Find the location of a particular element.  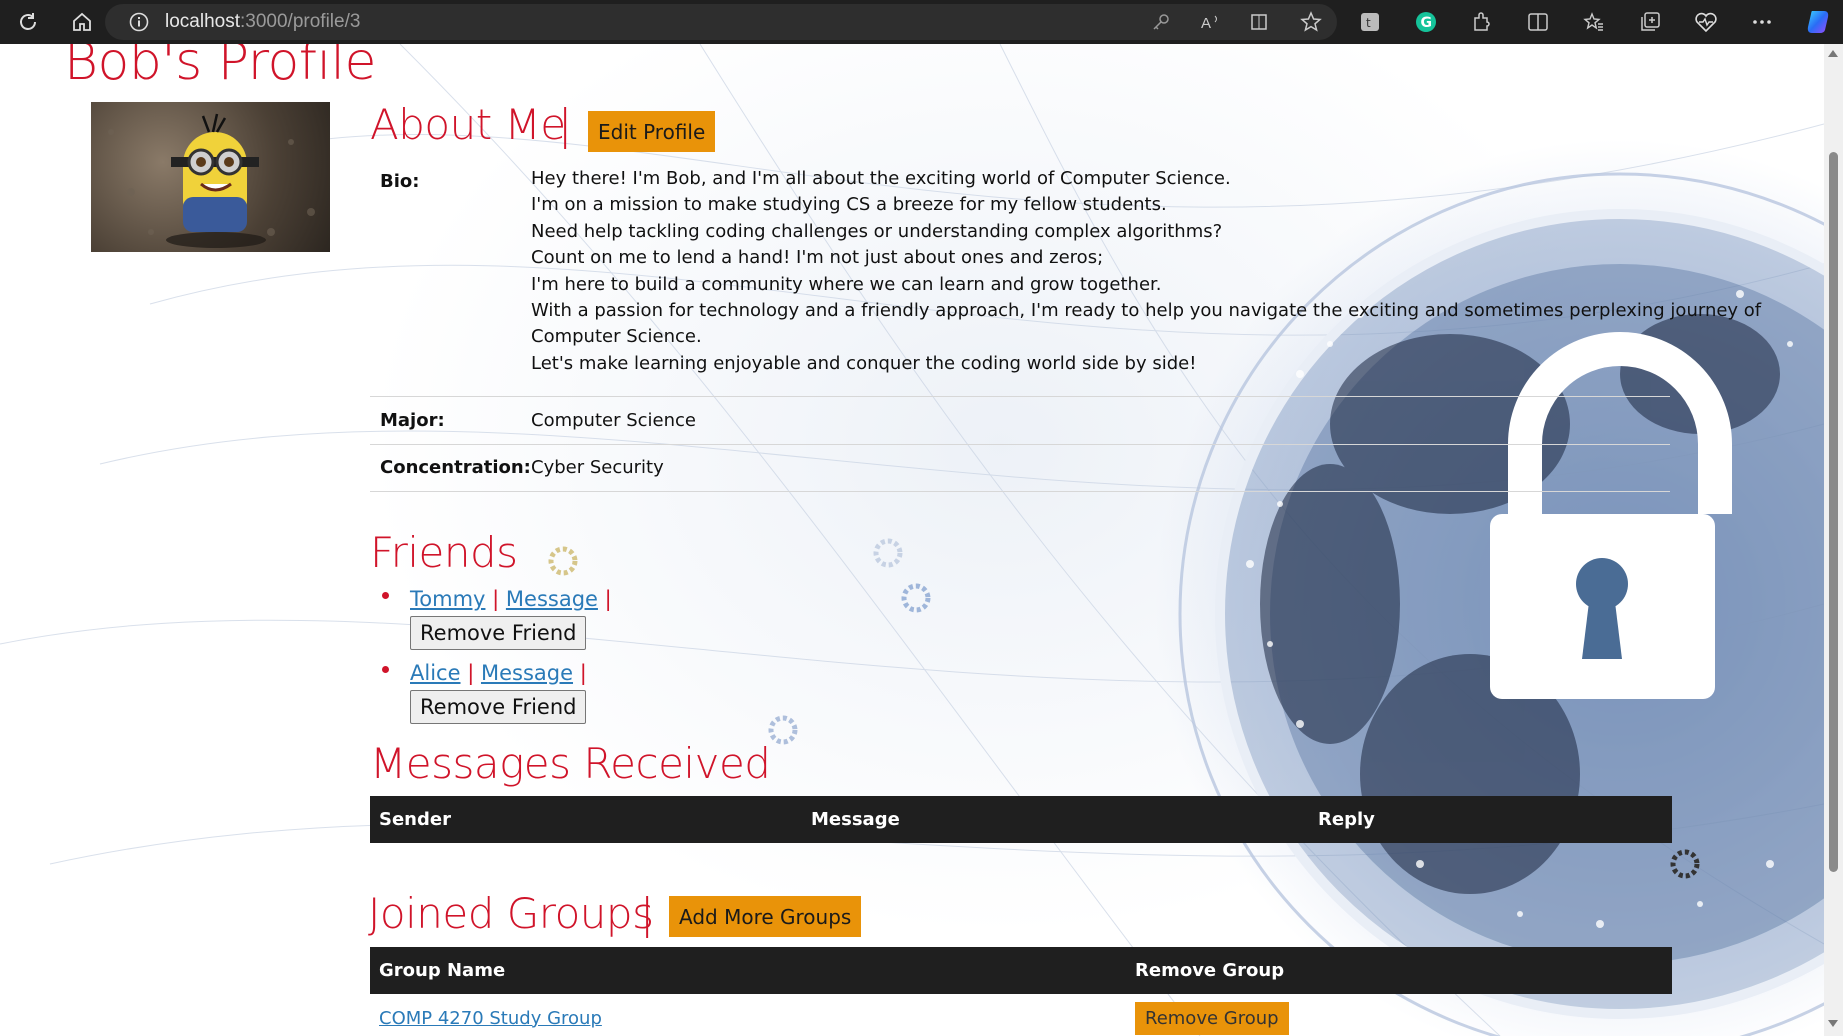

page-scrollbar is located at coordinates (1833, 540).